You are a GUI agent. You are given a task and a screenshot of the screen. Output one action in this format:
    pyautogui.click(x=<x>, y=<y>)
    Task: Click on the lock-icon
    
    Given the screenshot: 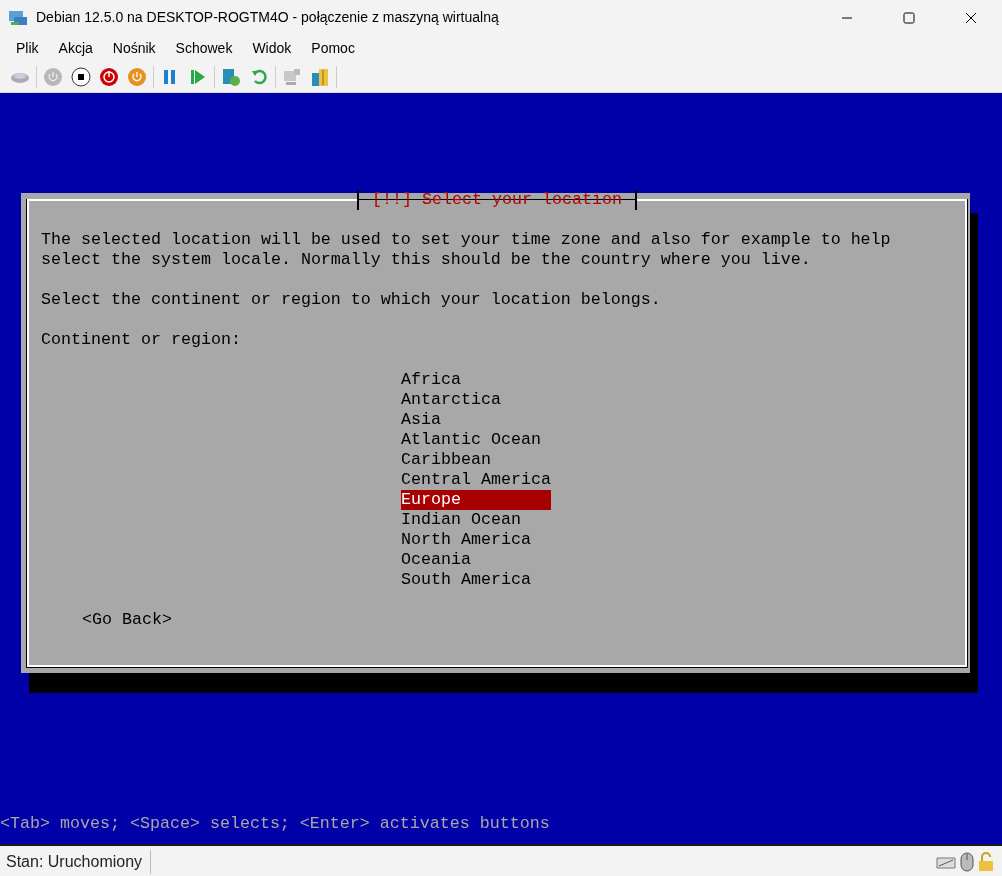 What is the action you would take?
    pyautogui.click(x=986, y=861)
    